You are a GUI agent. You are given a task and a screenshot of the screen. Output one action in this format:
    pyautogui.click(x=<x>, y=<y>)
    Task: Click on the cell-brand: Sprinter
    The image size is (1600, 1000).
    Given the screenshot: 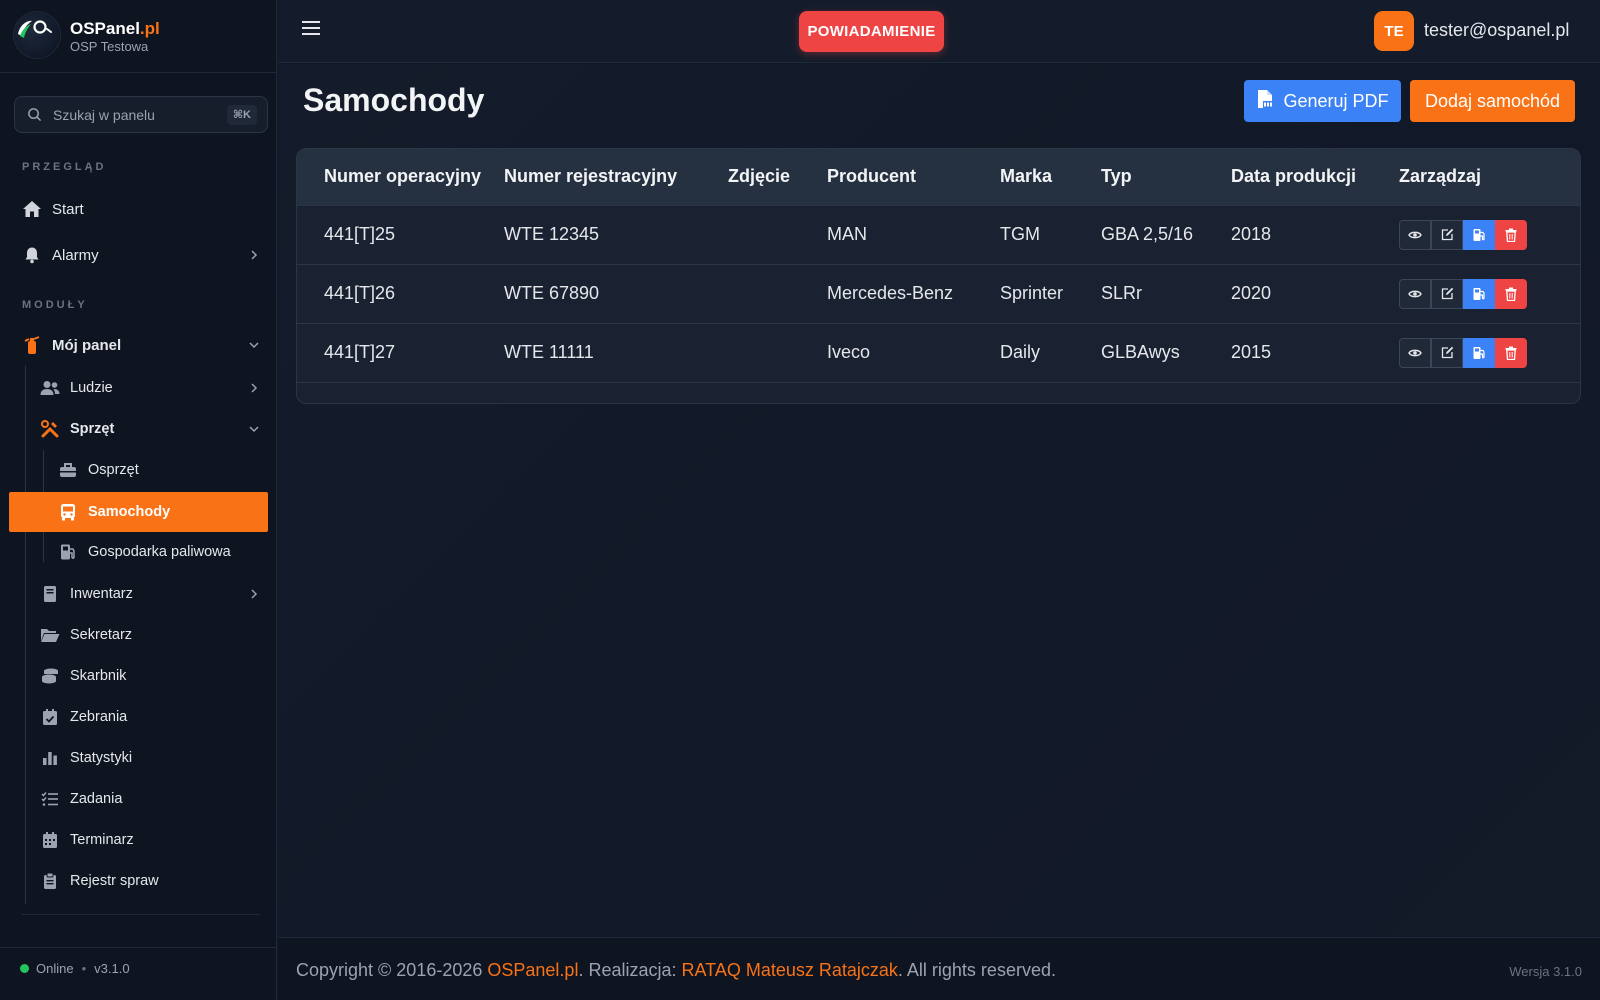 What is the action you would take?
    pyautogui.click(x=1032, y=293)
    